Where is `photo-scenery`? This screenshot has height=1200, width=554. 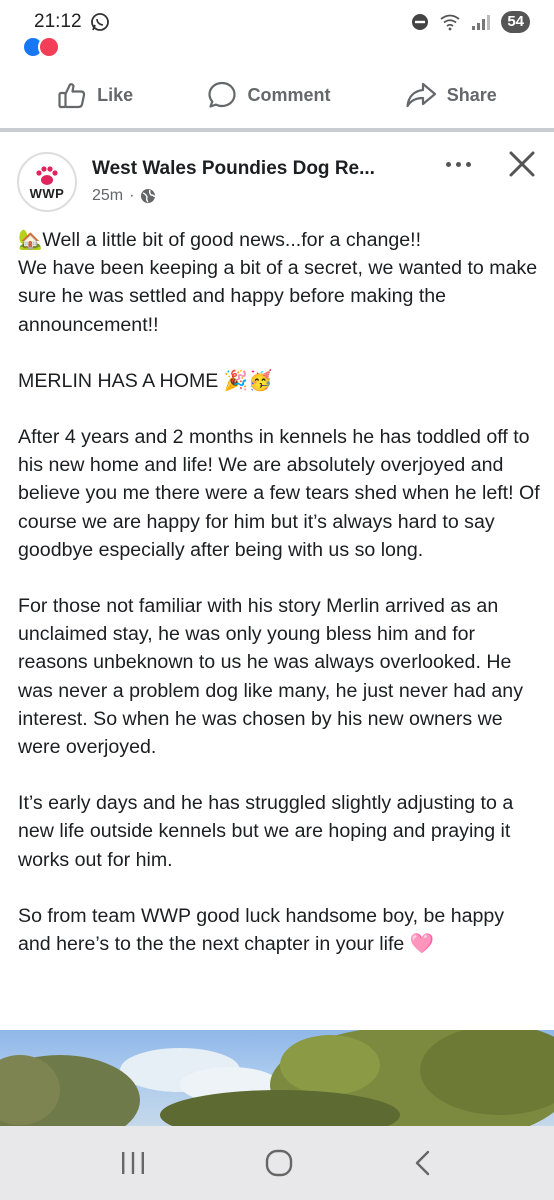
photo-scenery is located at coordinates (277, 1080).